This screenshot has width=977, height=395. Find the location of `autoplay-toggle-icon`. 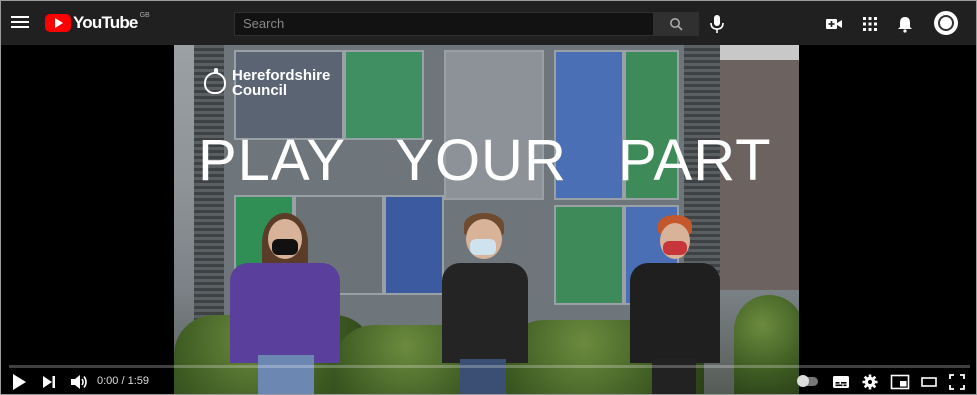

autoplay-toggle-icon is located at coordinates (807, 381).